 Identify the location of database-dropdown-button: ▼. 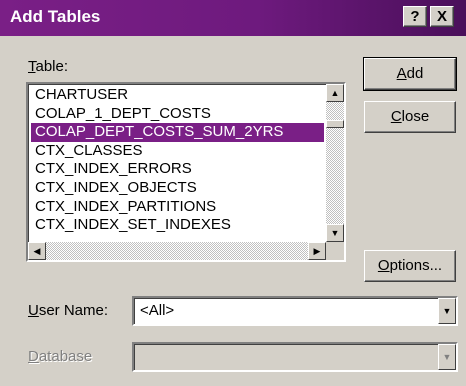
(447, 357).